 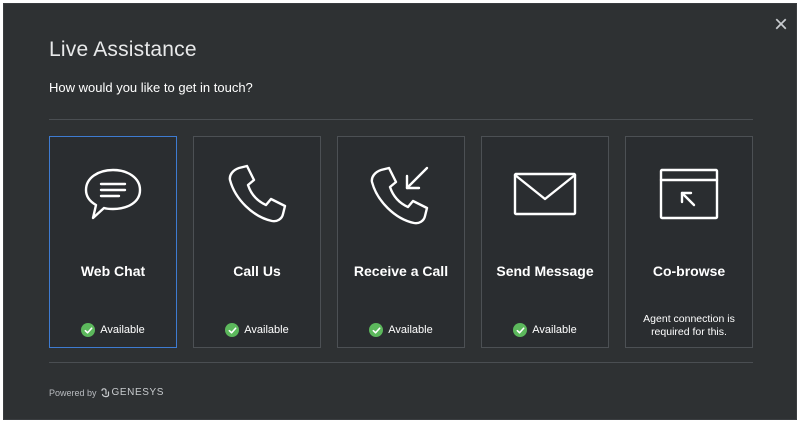 I want to click on option-send-message: Send Message Available, so click(x=545, y=242).